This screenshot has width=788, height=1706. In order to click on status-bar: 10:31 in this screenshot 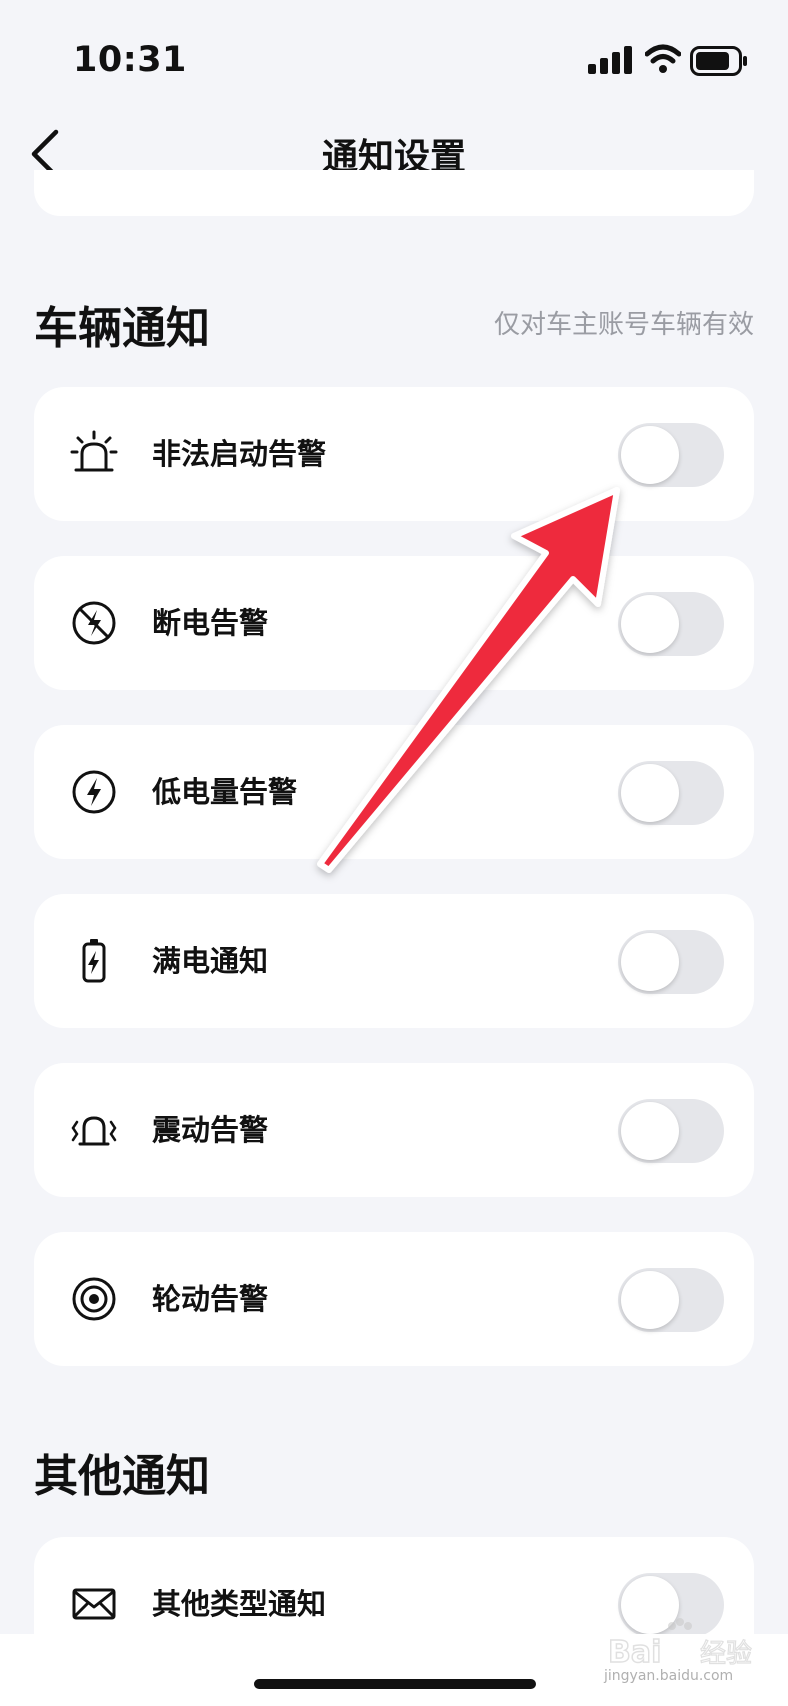, I will do `click(394, 60)`.